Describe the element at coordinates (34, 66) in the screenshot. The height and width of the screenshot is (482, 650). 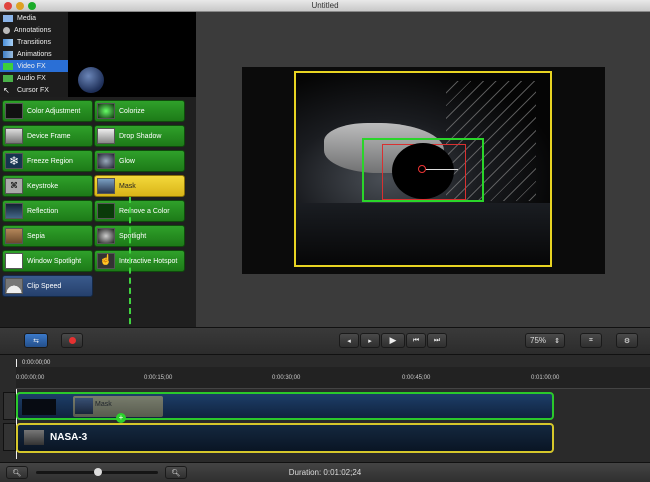
I see `menu-item-video-fx: Video FX` at that location.